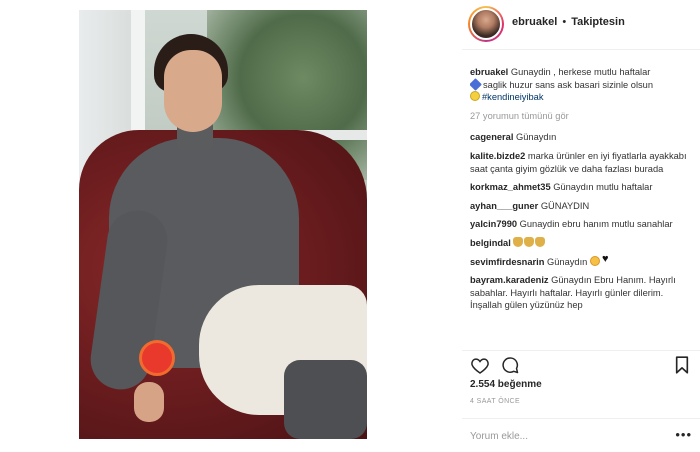 The height and width of the screenshot is (452, 700). What do you see at coordinates (495, 401) in the screenshot?
I see `post-timestamp: 4 SAAT ÖNCE` at bounding box center [495, 401].